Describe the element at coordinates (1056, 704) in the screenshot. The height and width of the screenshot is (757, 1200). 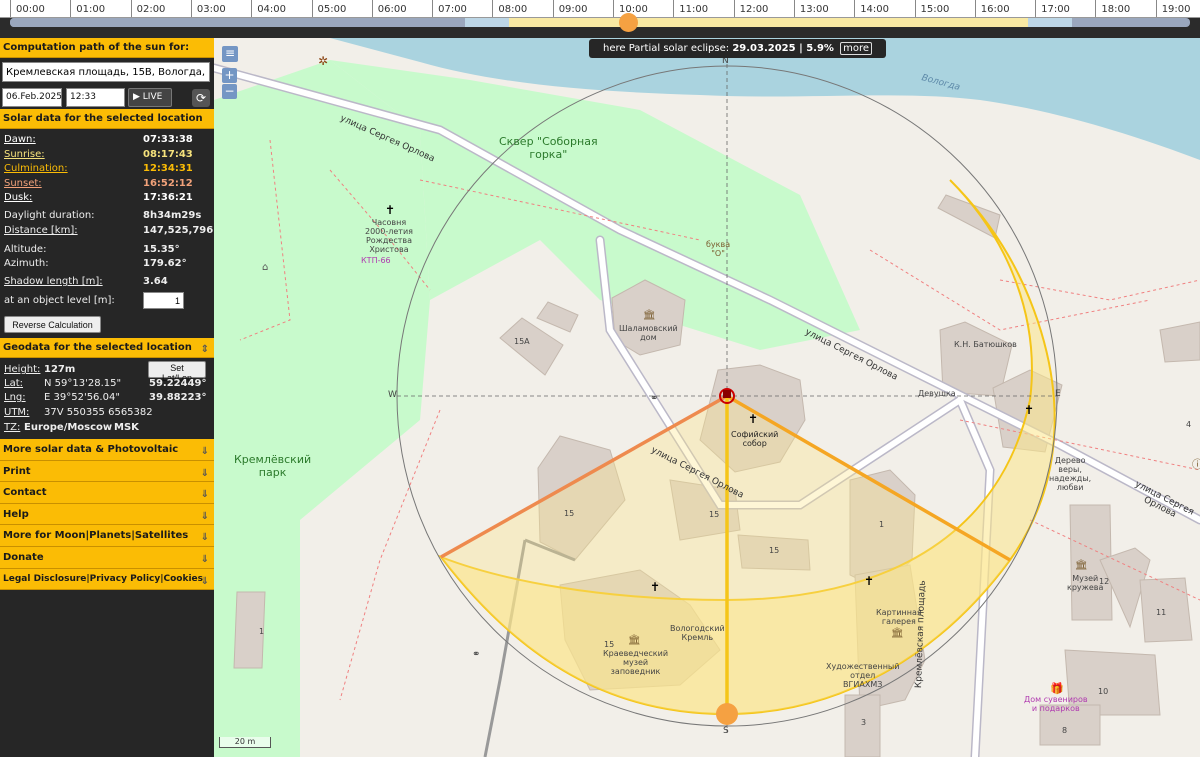
I see `souvenirs-label: Дом сувениров и подарков` at that location.